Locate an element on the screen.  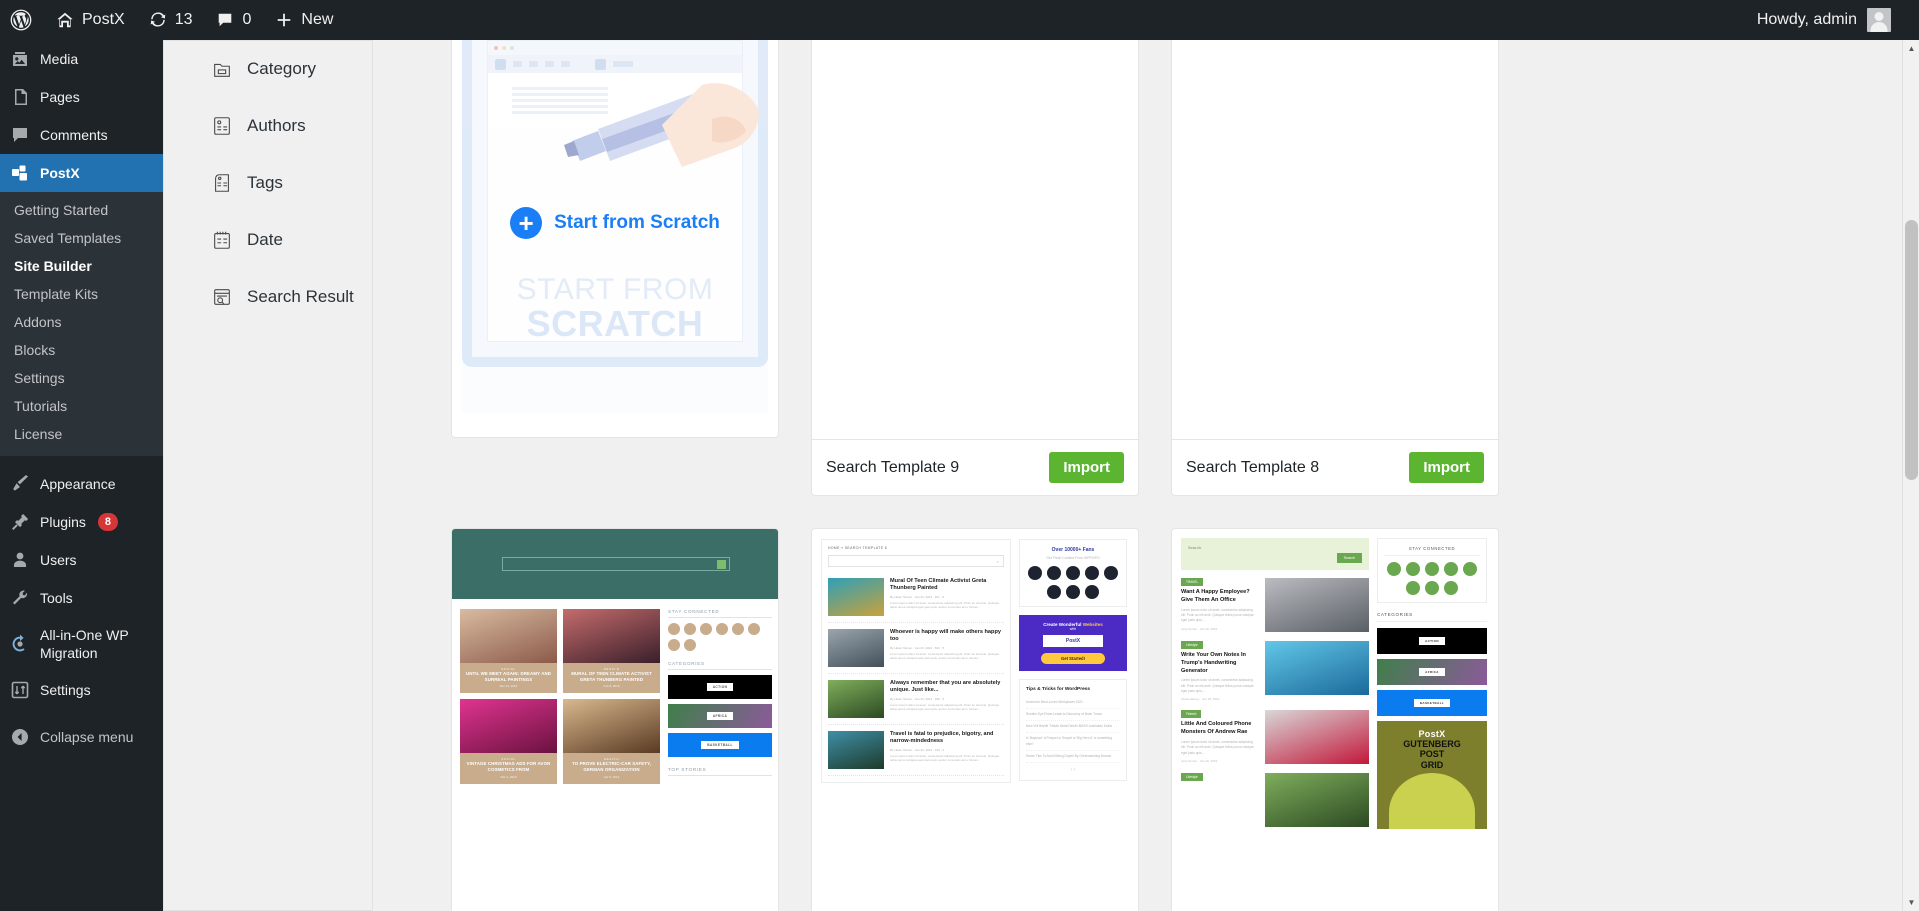
preview-post-tag: Lifestyle is located at coordinates (1192, 645).